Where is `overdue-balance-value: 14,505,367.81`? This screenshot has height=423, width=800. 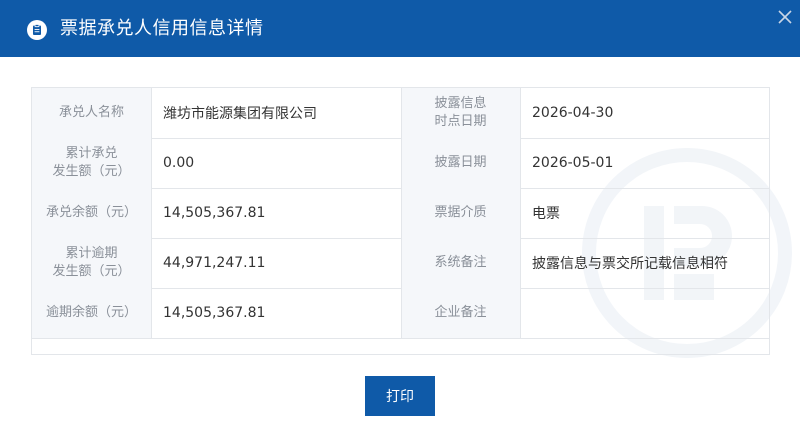
overdue-balance-value: 14,505,367.81 is located at coordinates (214, 313).